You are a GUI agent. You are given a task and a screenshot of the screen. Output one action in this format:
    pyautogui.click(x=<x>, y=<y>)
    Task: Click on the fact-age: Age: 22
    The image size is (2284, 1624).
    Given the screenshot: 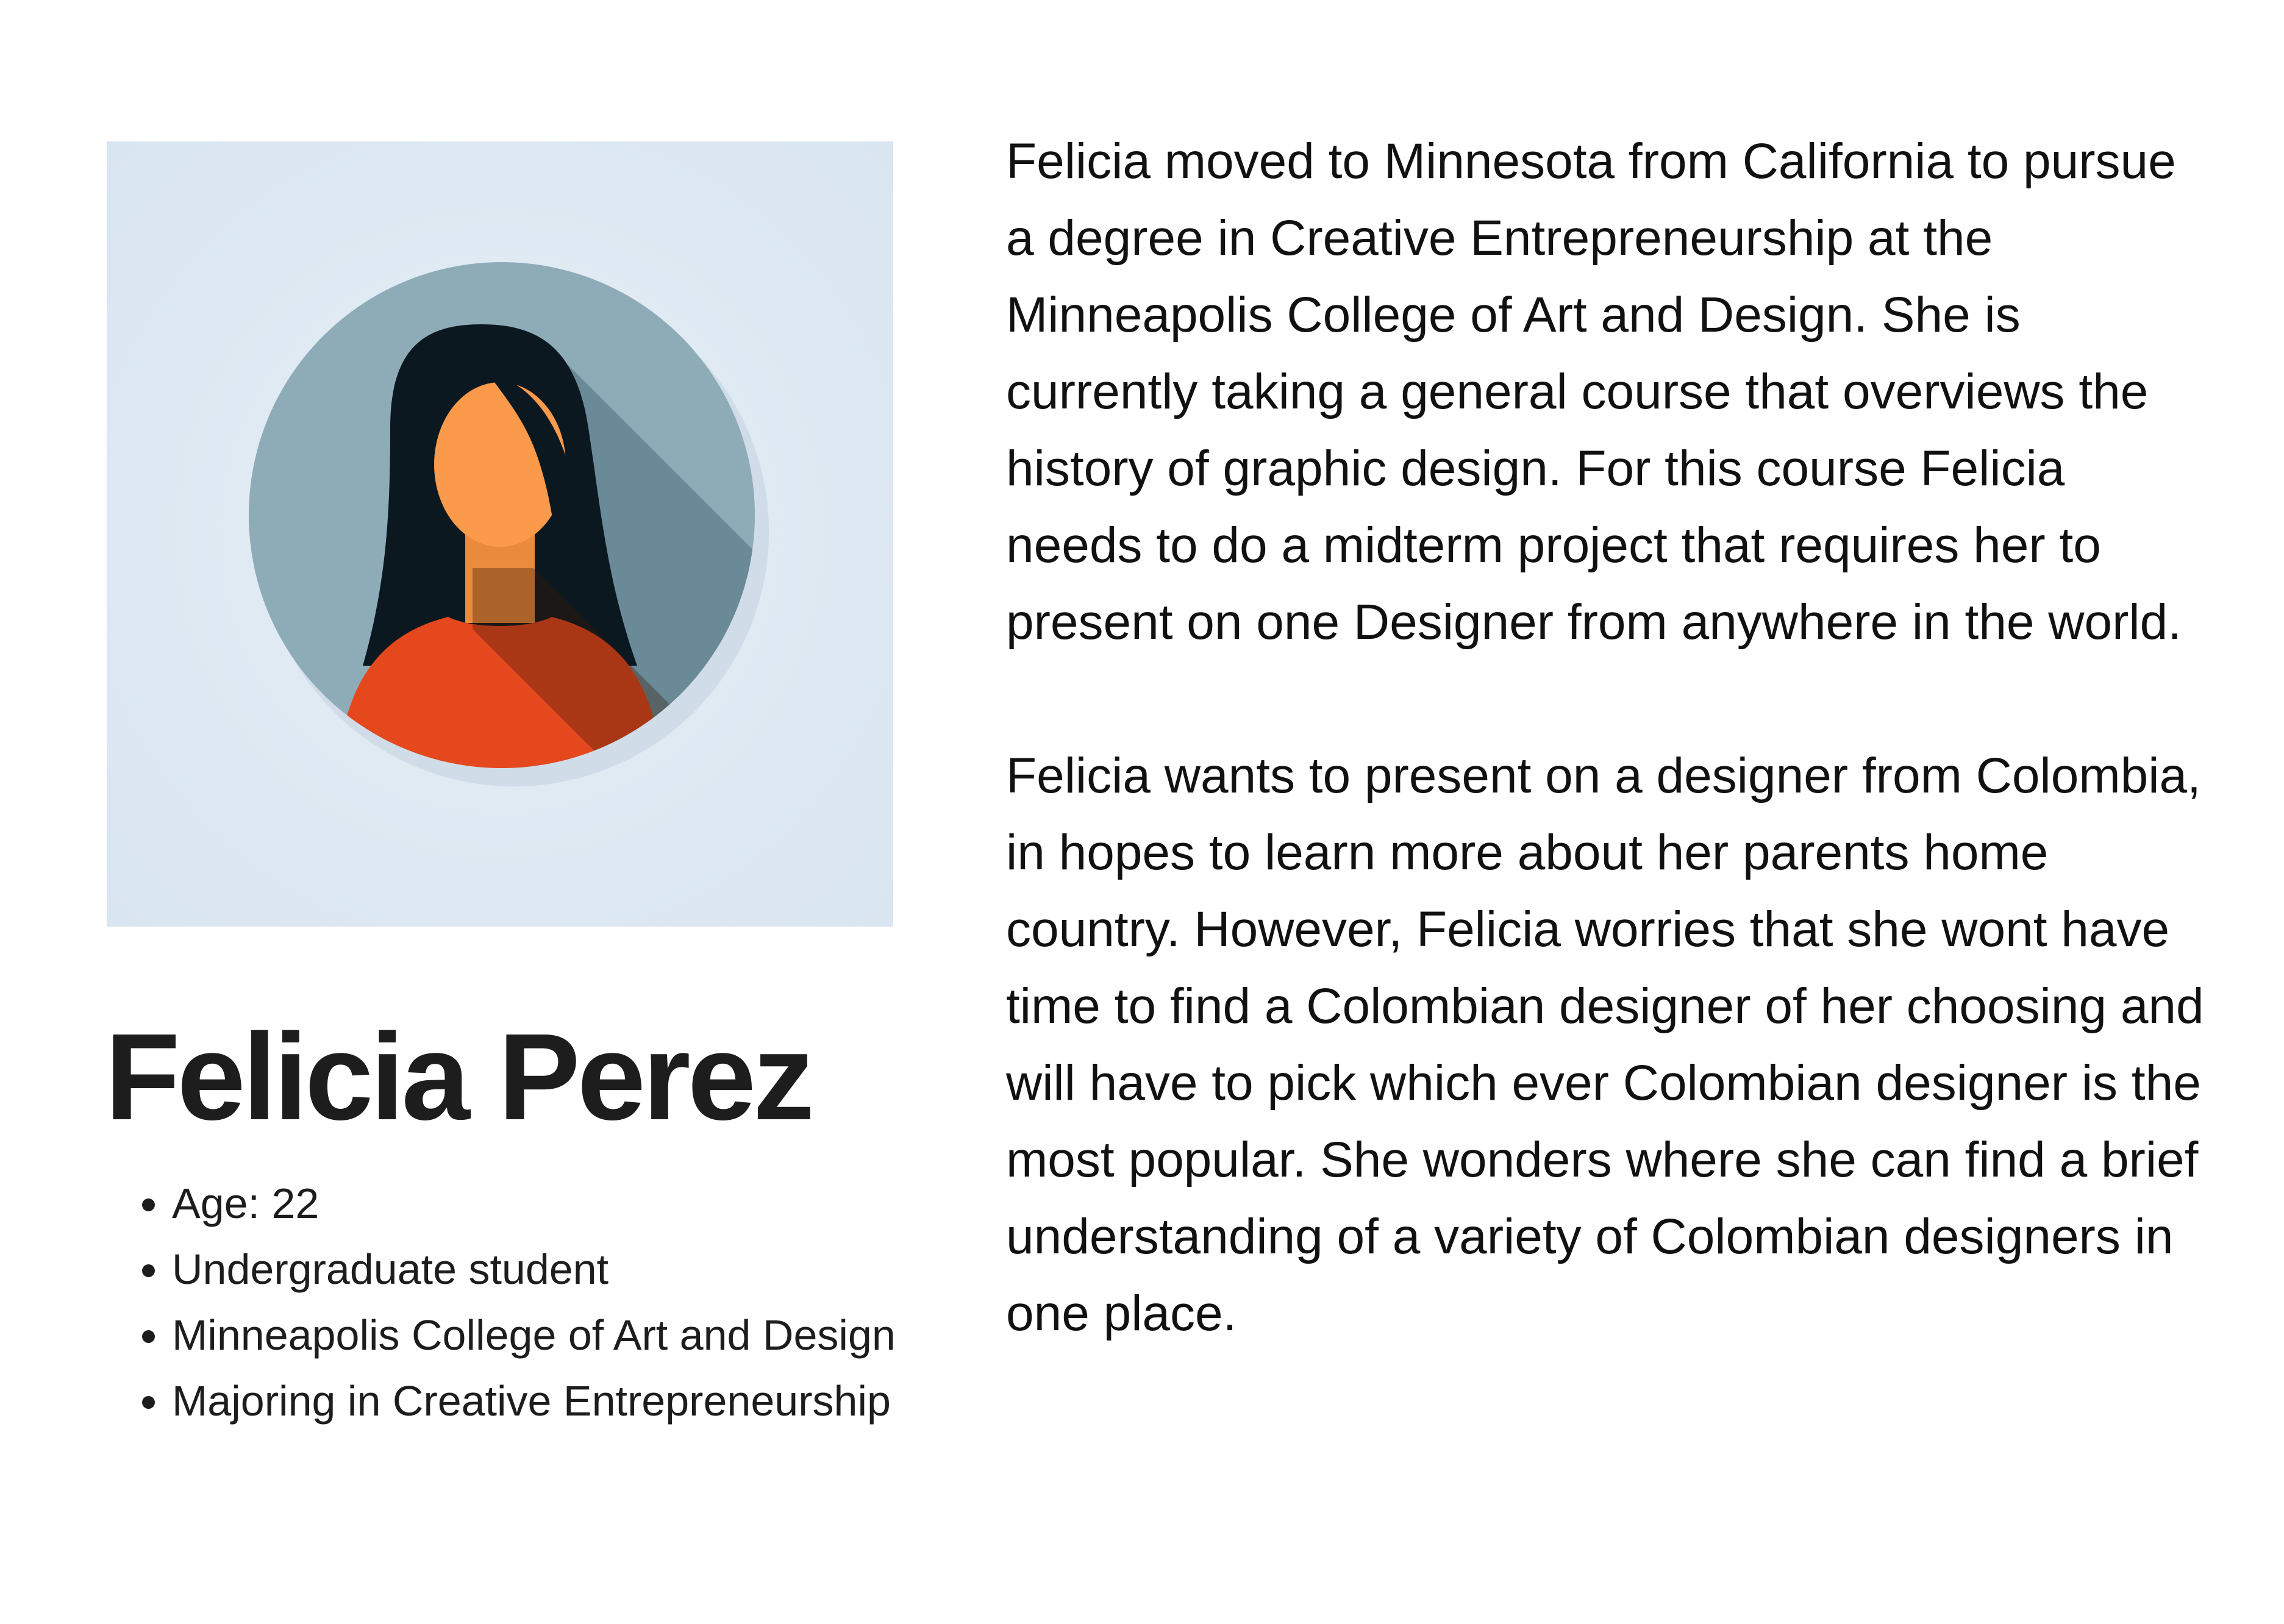 What is the action you would take?
    pyautogui.click(x=534, y=1203)
    